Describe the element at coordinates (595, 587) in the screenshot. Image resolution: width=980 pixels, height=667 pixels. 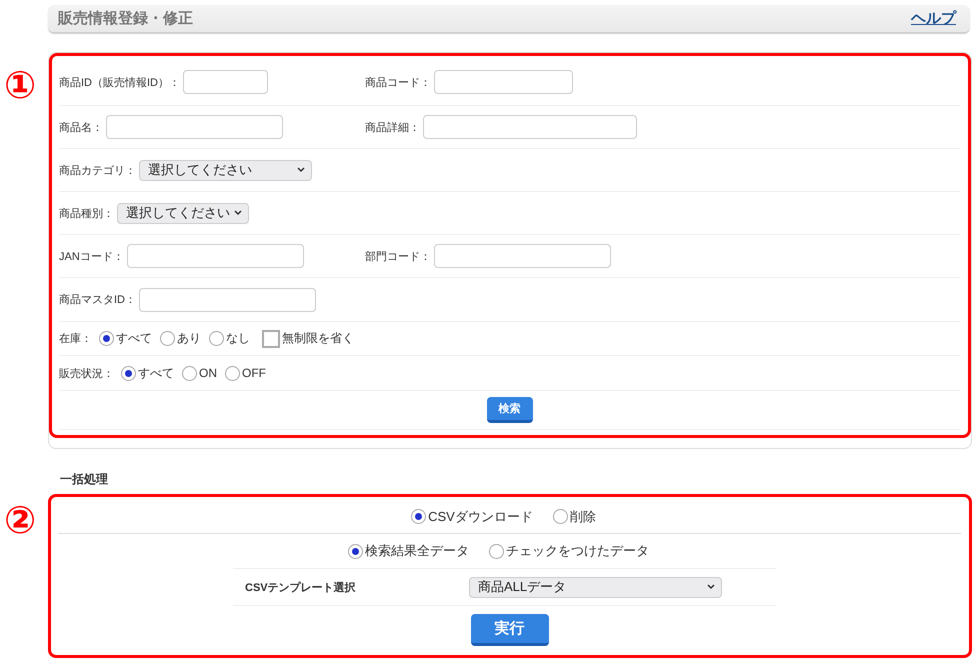
I see `template-select: 商品ALLデータ` at that location.